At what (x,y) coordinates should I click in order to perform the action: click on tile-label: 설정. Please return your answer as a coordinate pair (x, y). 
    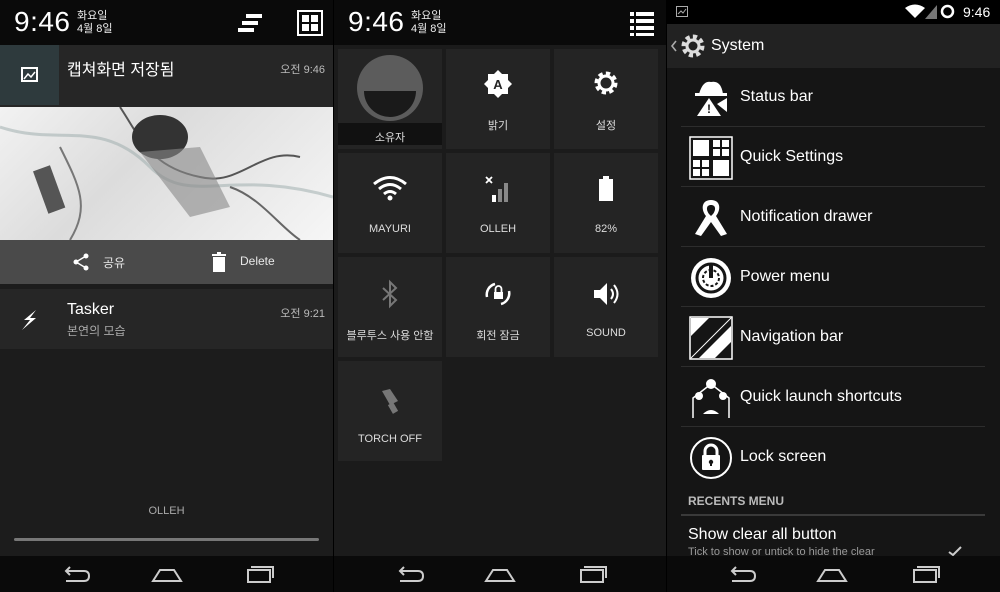
    Looking at the image, I should click on (606, 126).